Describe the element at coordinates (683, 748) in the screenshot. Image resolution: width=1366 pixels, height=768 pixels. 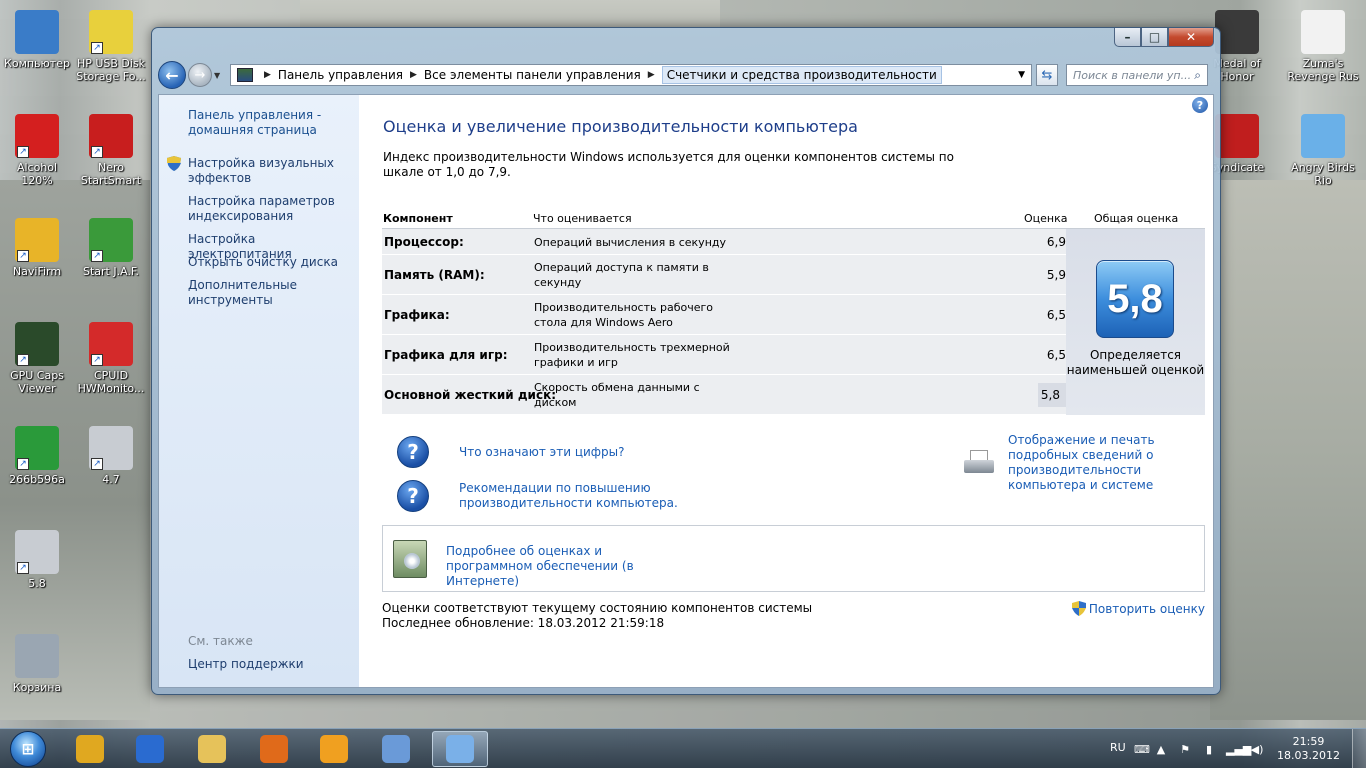
I see `taskbar: ⊞ RU ⌨ ▲ ⚑ ▮ ▂▄▆ ◀) 21:59 18.03.2012` at that location.